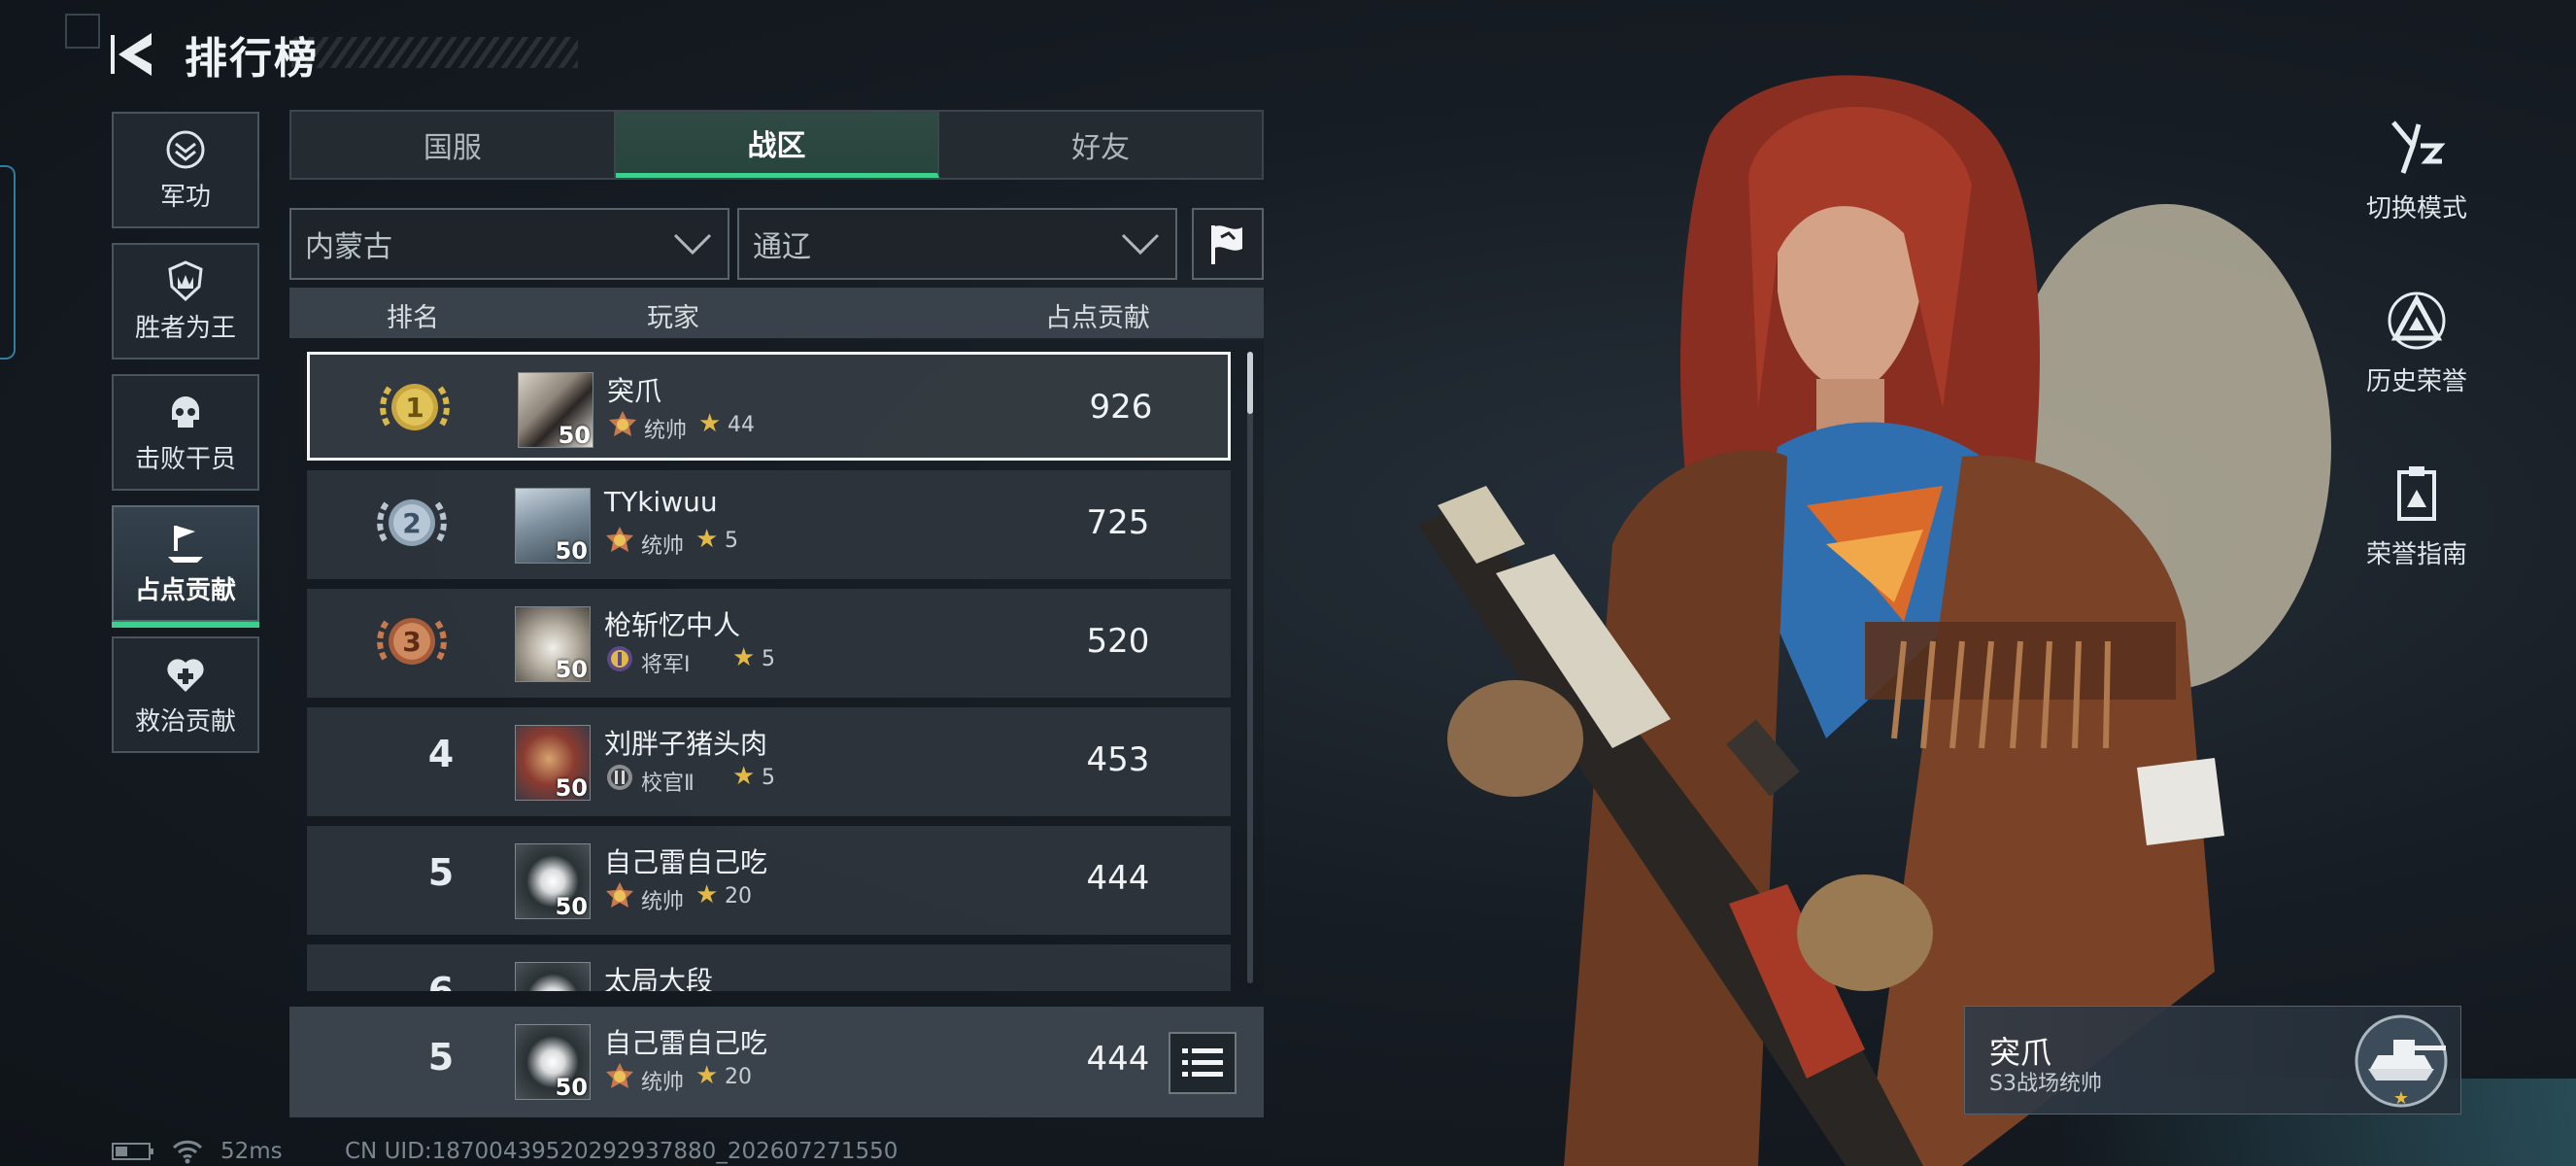 The image size is (2576, 1166). What do you see at coordinates (82, 31) in the screenshot?
I see `corner-frame` at bounding box center [82, 31].